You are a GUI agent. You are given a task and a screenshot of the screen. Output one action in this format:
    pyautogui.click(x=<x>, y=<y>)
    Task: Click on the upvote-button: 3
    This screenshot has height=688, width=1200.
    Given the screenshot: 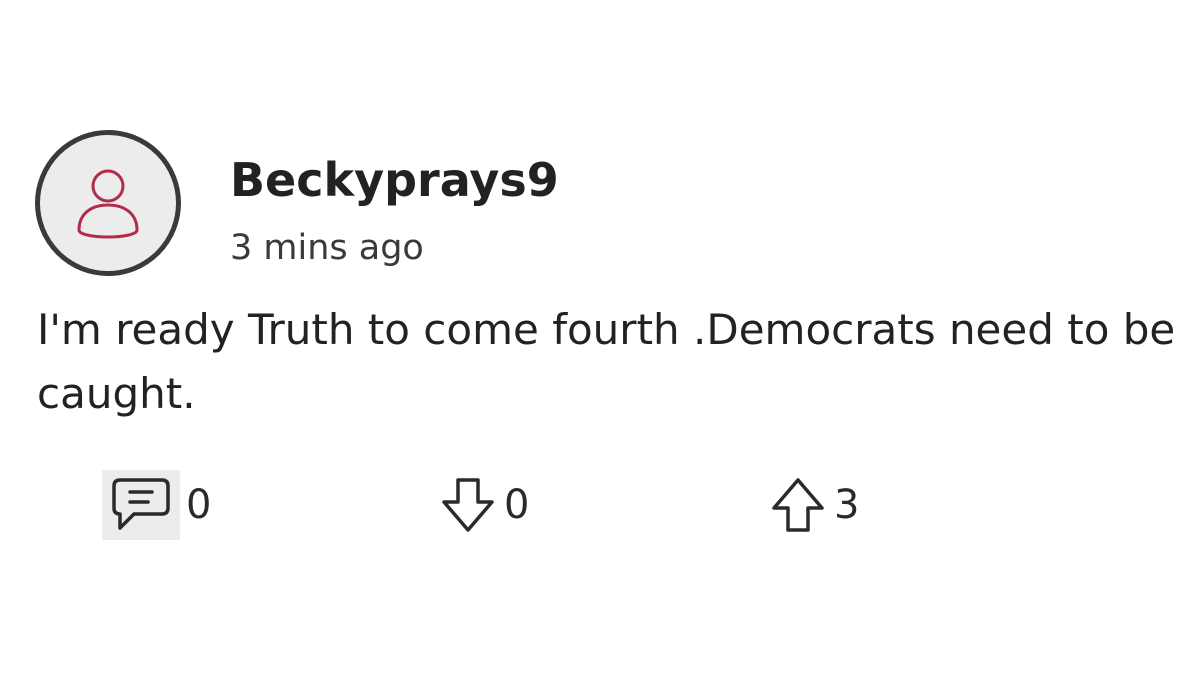 What is the action you would take?
    pyautogui.click(x=813, y=505)
    